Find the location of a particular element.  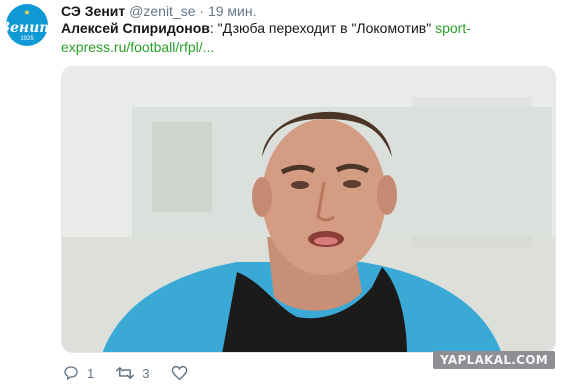

avatar-logo-year: 1925 is located at coordinates (27, 38).